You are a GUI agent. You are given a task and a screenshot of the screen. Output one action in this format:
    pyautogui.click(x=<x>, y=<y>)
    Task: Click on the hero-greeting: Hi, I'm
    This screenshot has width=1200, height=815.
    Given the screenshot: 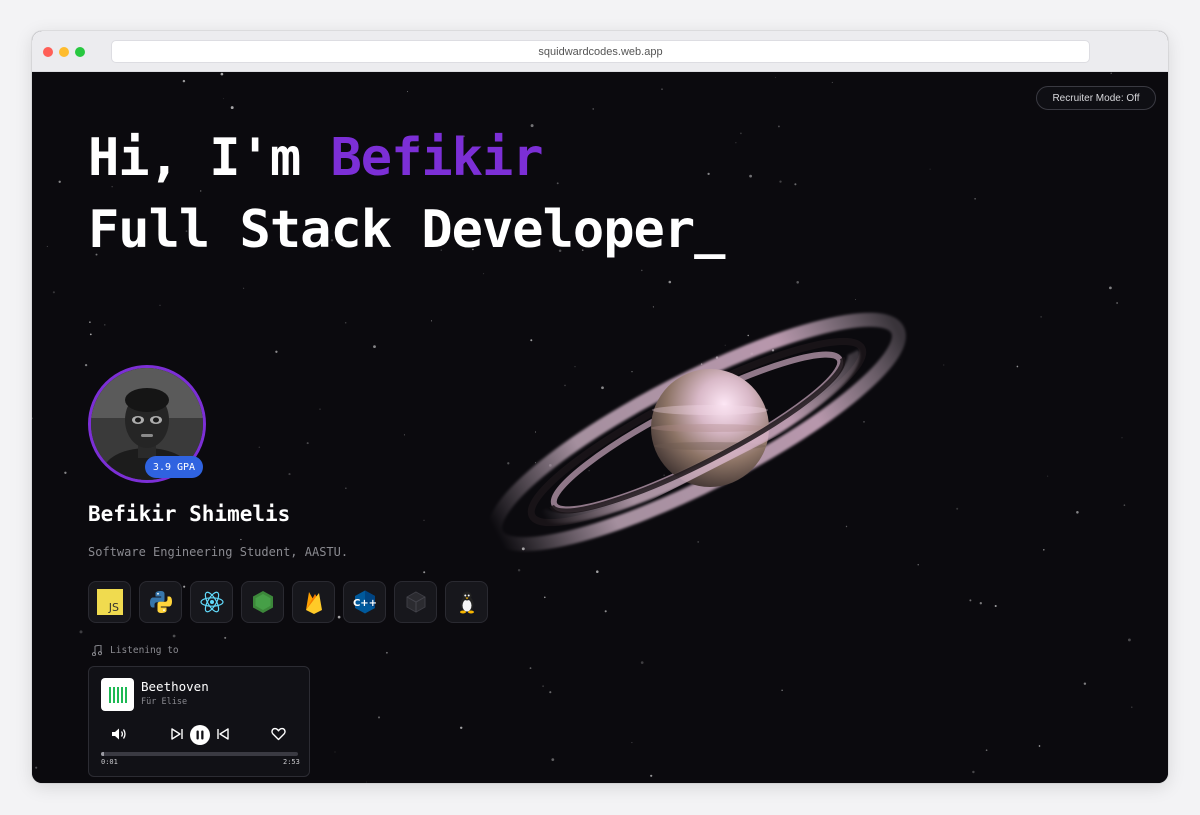 What is the action you would take?
    pyautogui.click(x=209, y=158)
    